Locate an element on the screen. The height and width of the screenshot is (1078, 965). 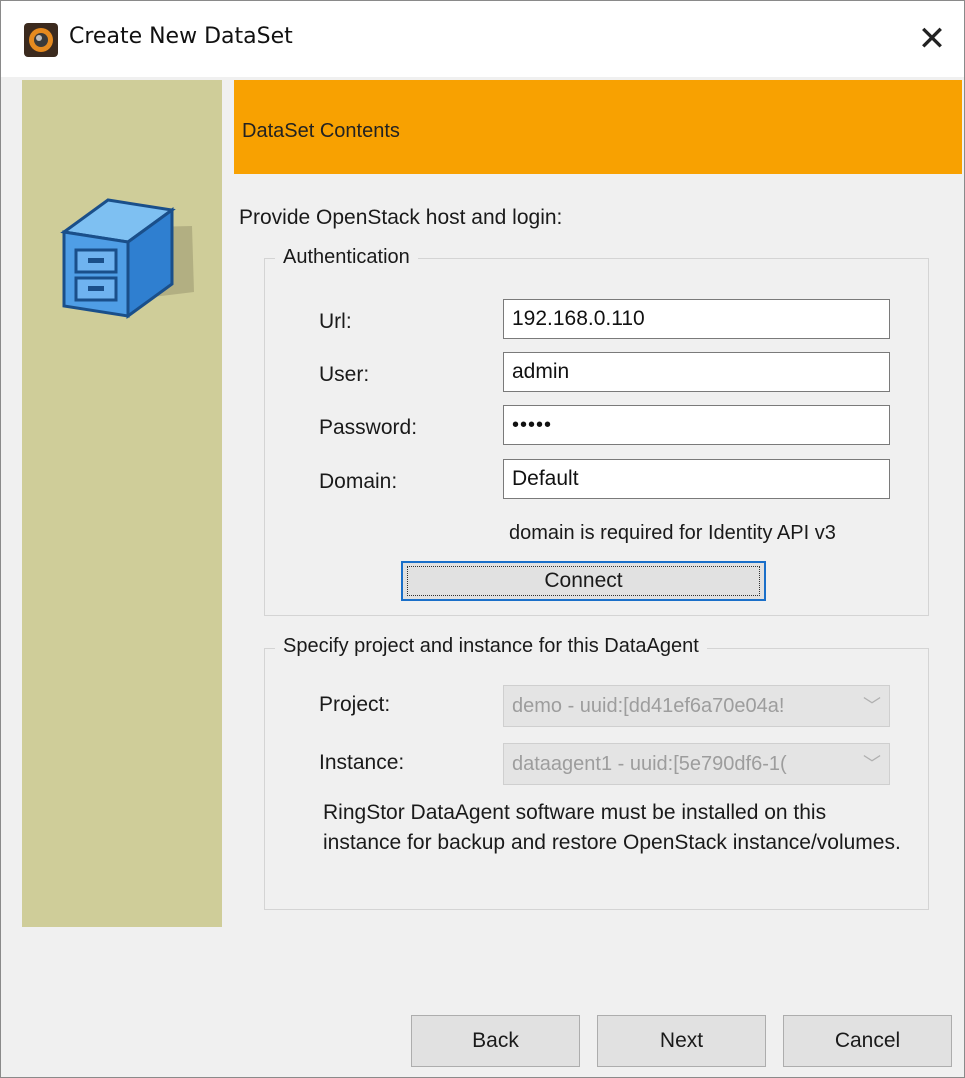
close-icon: ✕ is located at coordinates (932, 39).